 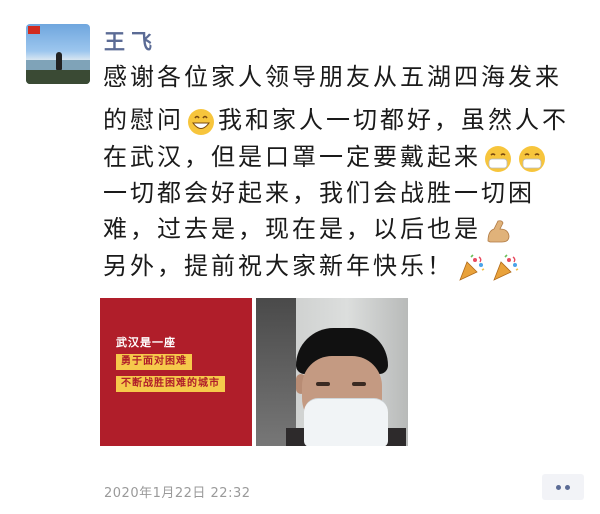 I want to click on car-interior, so click(x=276, y=372).